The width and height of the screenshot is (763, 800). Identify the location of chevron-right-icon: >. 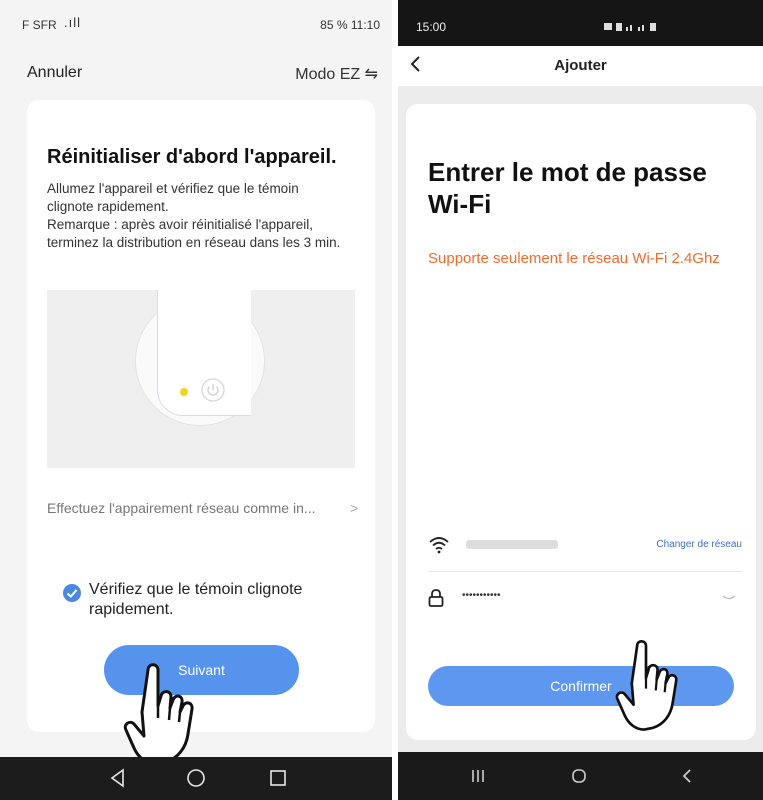
(354, 508).